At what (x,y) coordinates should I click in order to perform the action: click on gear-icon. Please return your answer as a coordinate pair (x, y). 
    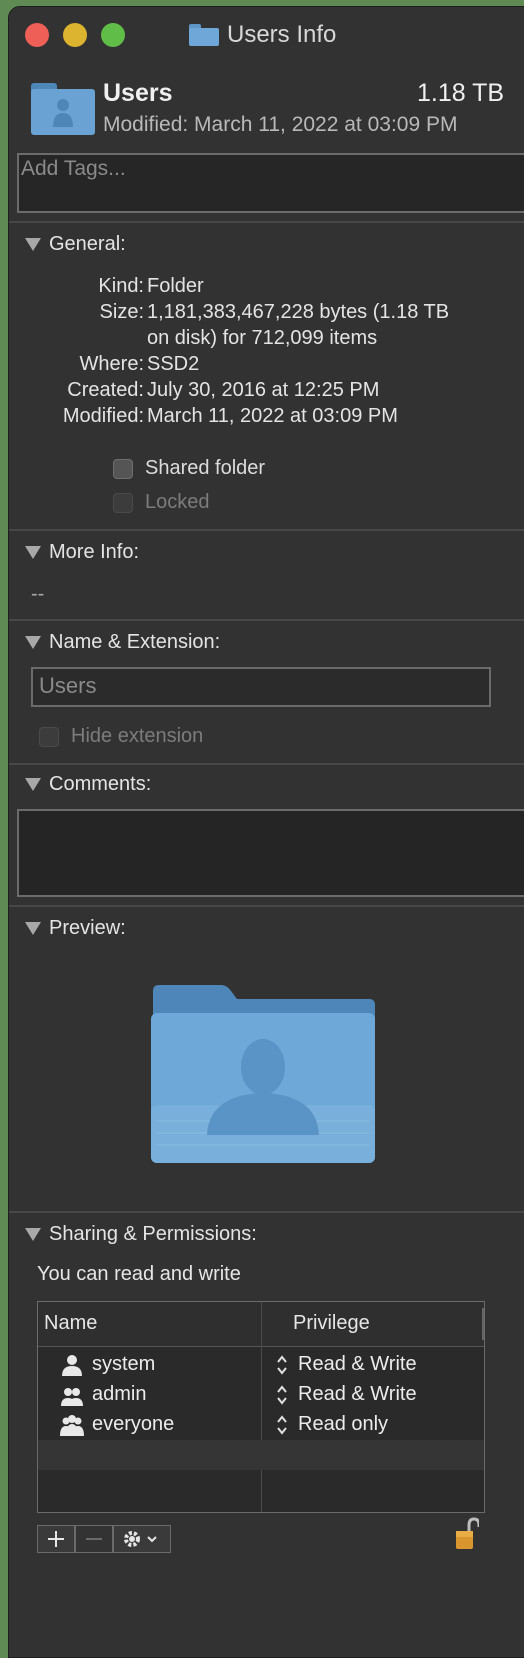
    Looking at the image, I should click on (140, 1539).